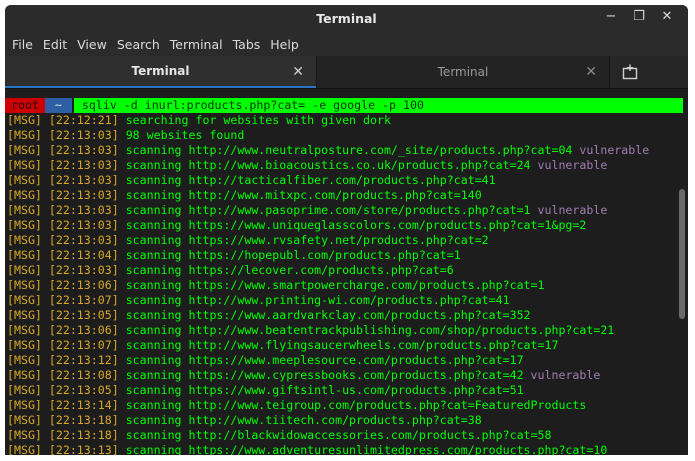 The height and width of the screenshot is (461, 695). I want to click on tab-terminal-1: Terminal ✕, so click(160, 72).